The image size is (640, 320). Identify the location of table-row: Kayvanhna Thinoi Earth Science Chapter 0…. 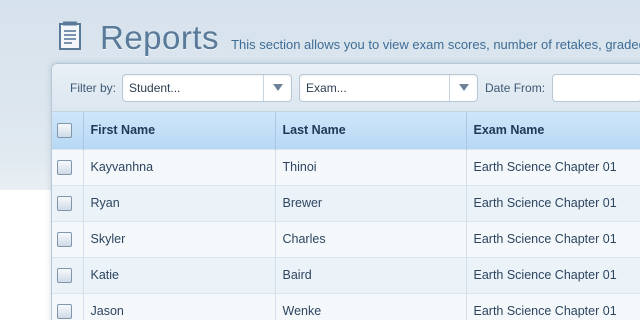
(346, 166).